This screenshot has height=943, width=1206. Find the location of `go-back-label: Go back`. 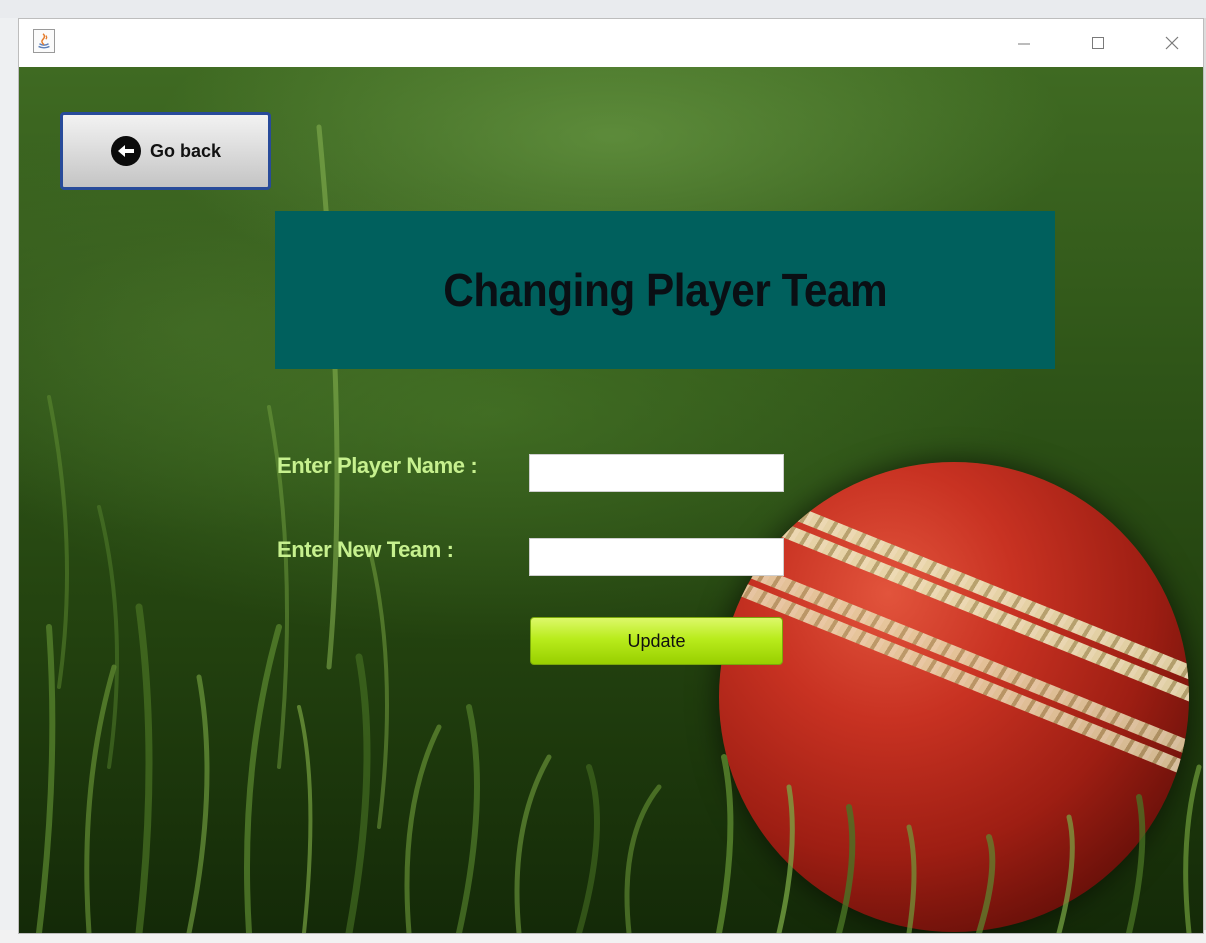

go-back-label: Go back is located at coordinates (185, 150).